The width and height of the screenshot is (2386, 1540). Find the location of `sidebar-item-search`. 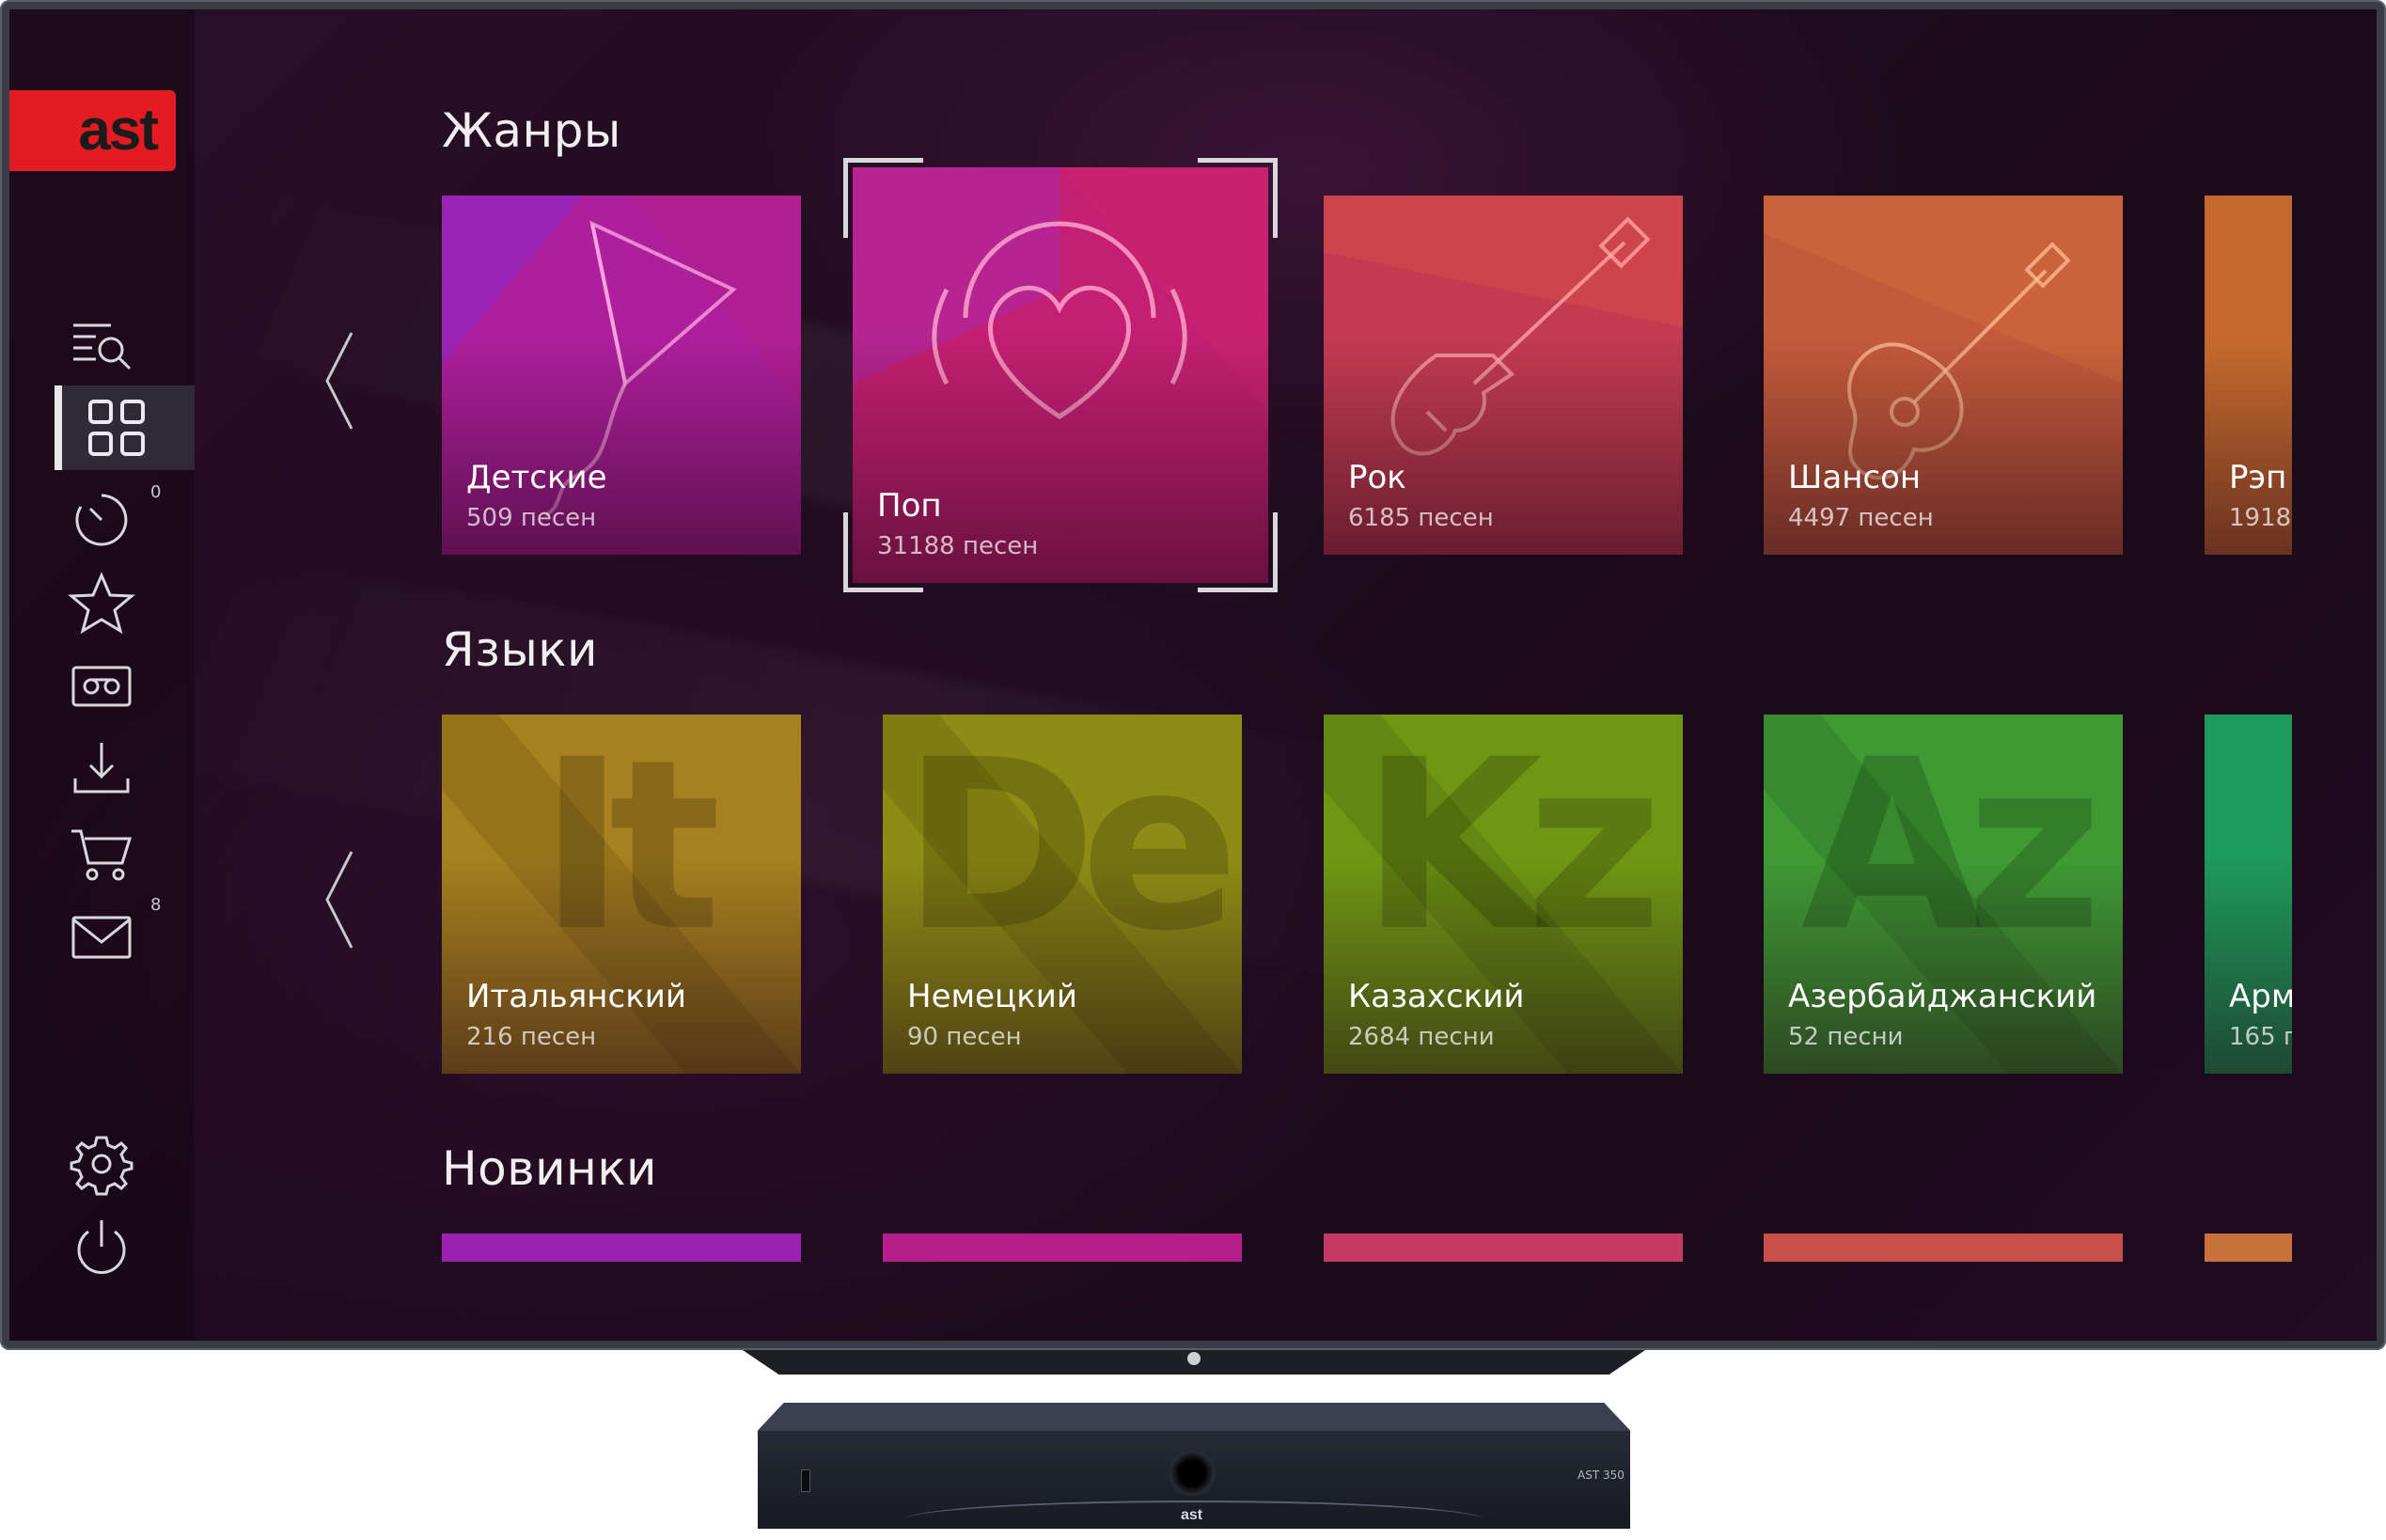

sidebar-item-search is located at coordinates (102, 346).